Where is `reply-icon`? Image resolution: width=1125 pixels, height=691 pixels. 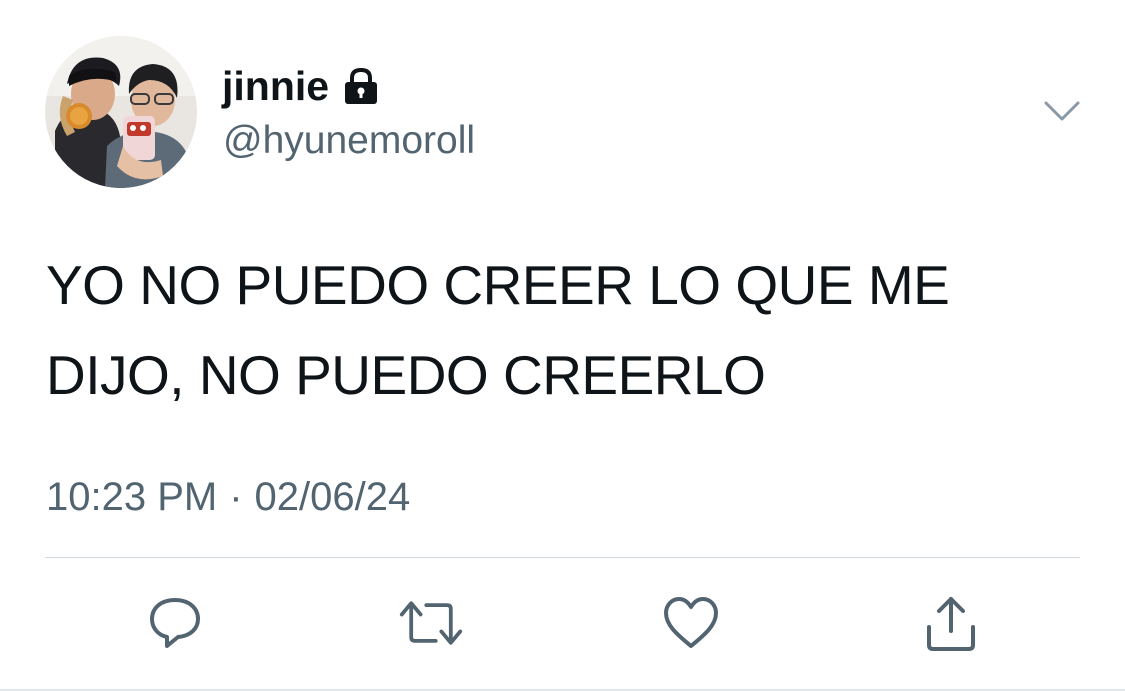 reply-icon is located at coordinates (175, 623).